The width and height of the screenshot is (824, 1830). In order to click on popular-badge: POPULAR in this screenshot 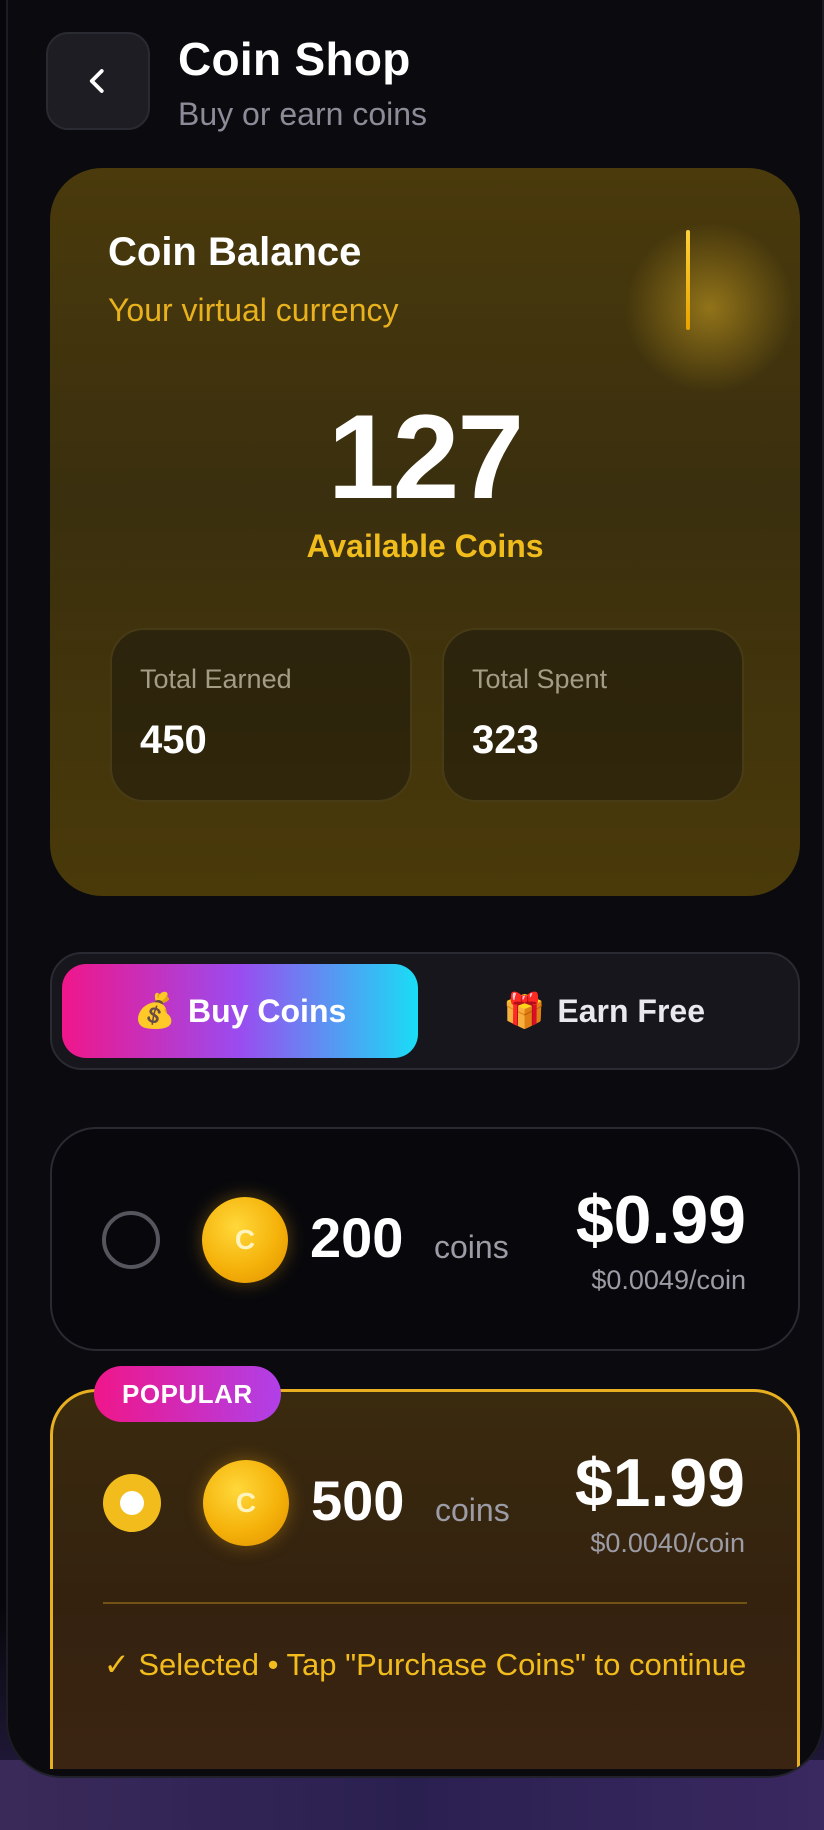, I will do `click(187, 1394)`.